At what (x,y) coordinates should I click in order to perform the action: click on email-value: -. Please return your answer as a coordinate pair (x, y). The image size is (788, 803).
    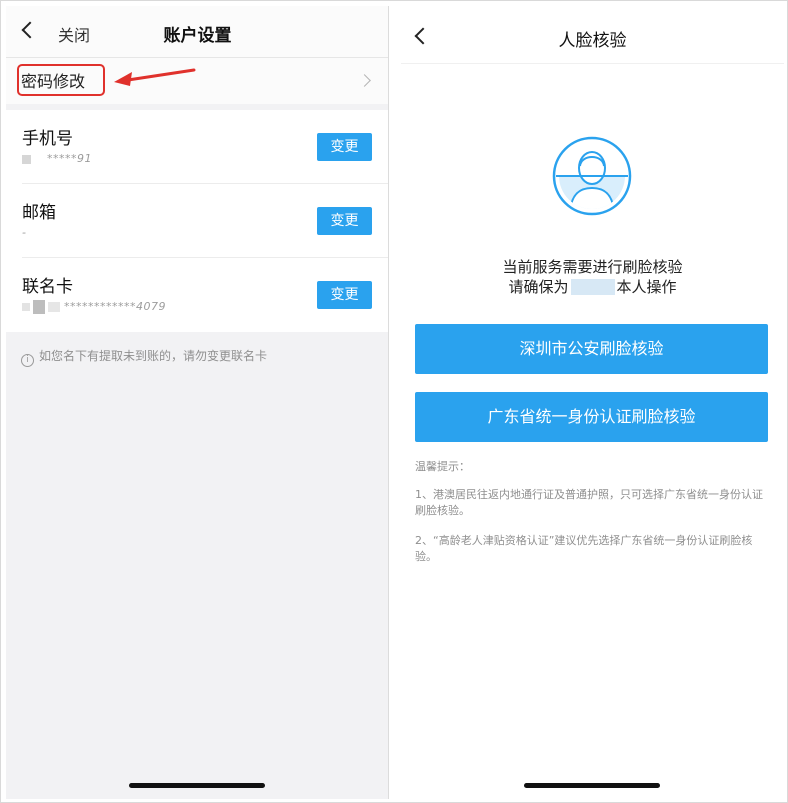
    Looking at the image, I should click on (24, 232).